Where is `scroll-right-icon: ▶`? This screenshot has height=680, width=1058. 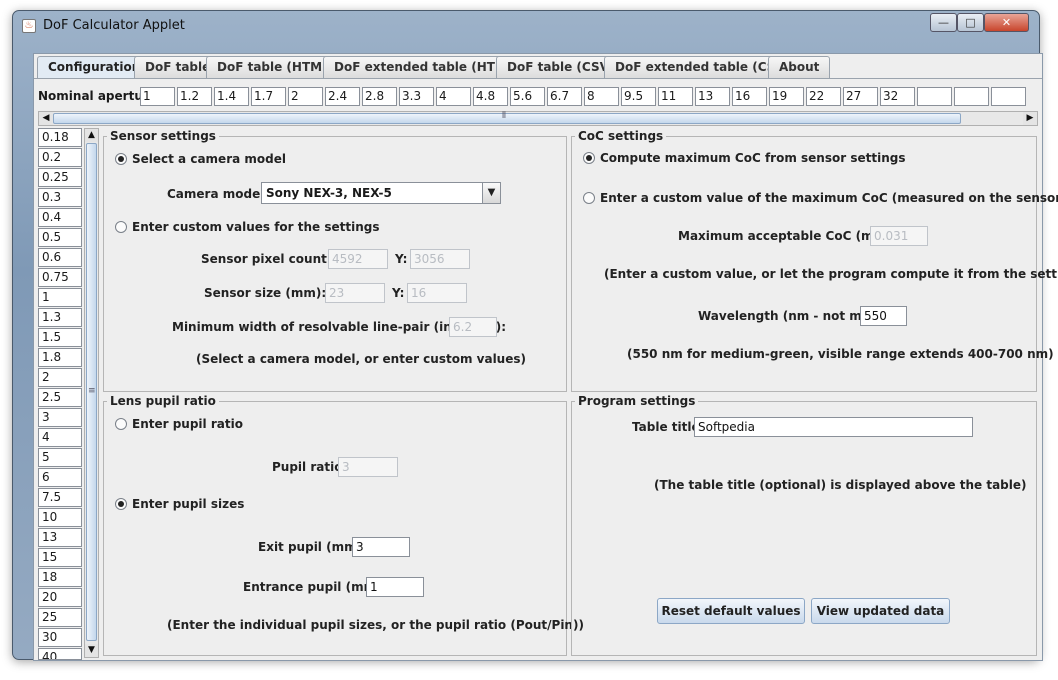 scroll-right-icon: ▶ is located at coordinates (1030, 118).